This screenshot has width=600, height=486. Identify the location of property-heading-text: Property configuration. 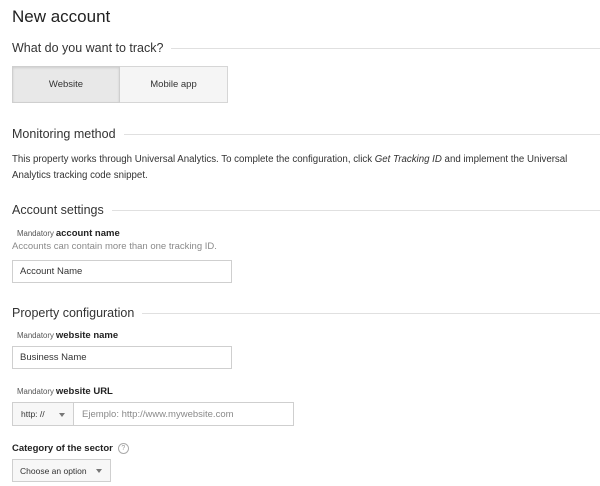
(73, 313).